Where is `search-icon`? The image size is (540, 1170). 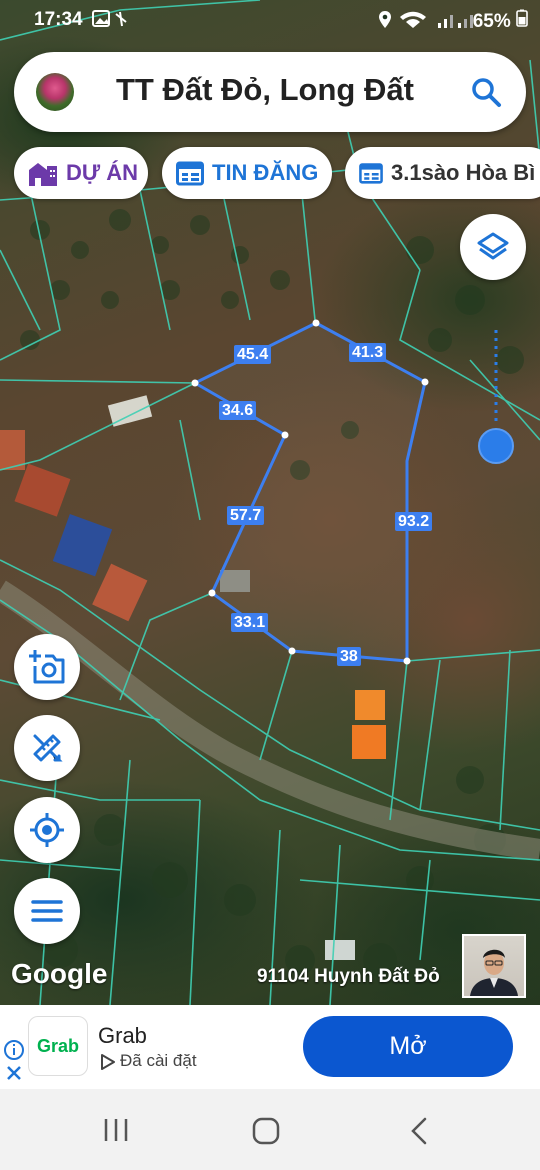
search-icon is located at coordinates (486, 92).